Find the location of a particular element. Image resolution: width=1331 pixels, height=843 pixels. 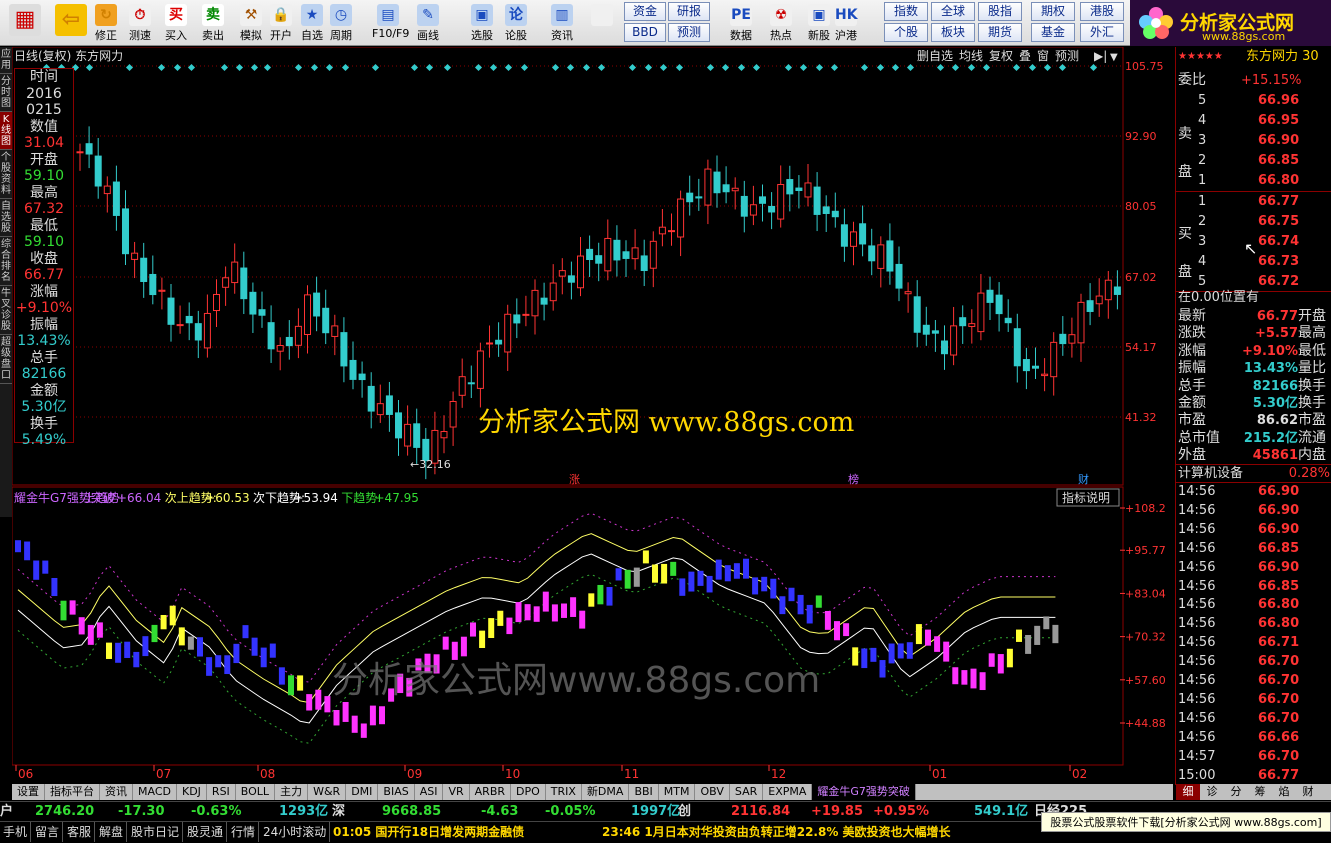

chart-menu-0: 删自选 is located at coordinates (935, 56).